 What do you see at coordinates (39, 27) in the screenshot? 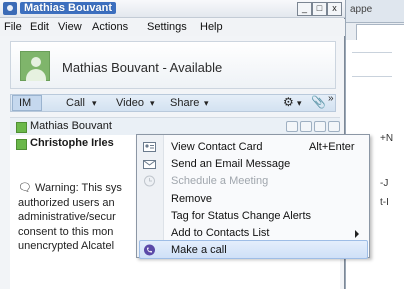
I see `menu-edit: Edit` at bounding box center [39, 27].